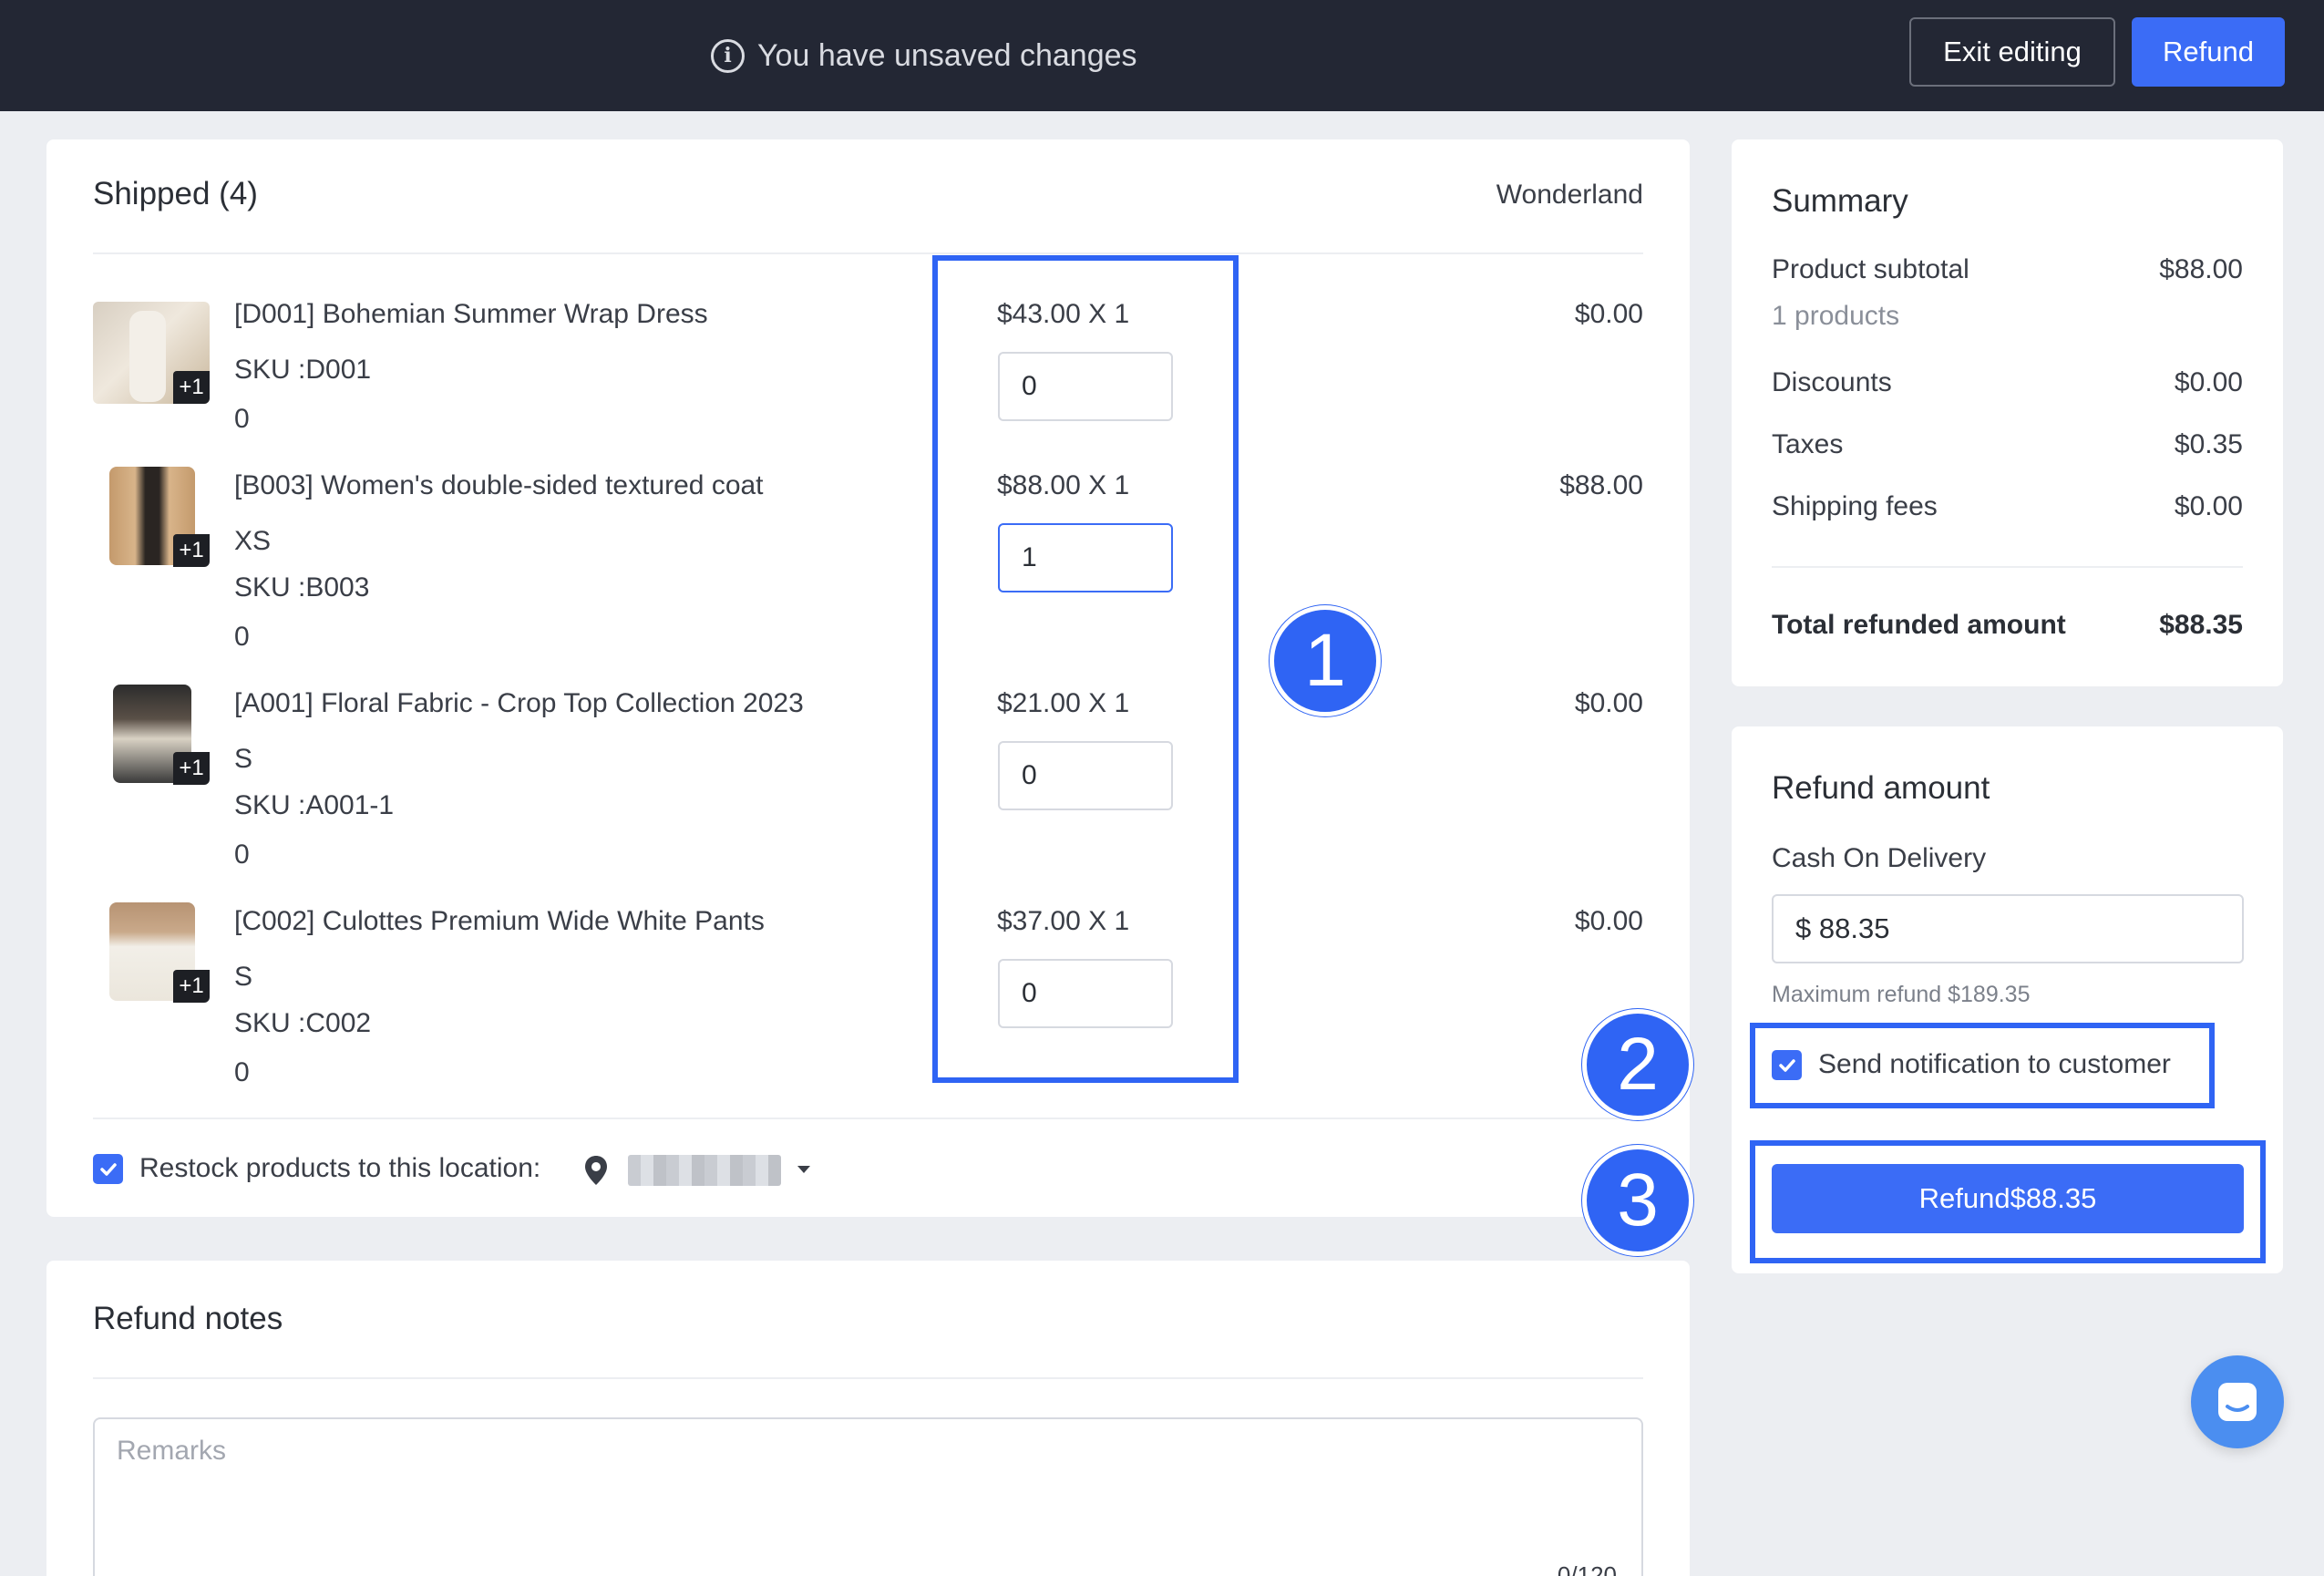 This screenshot has width=2324, height=1576. I want to click on chat-icon, so click(2237, 1402).